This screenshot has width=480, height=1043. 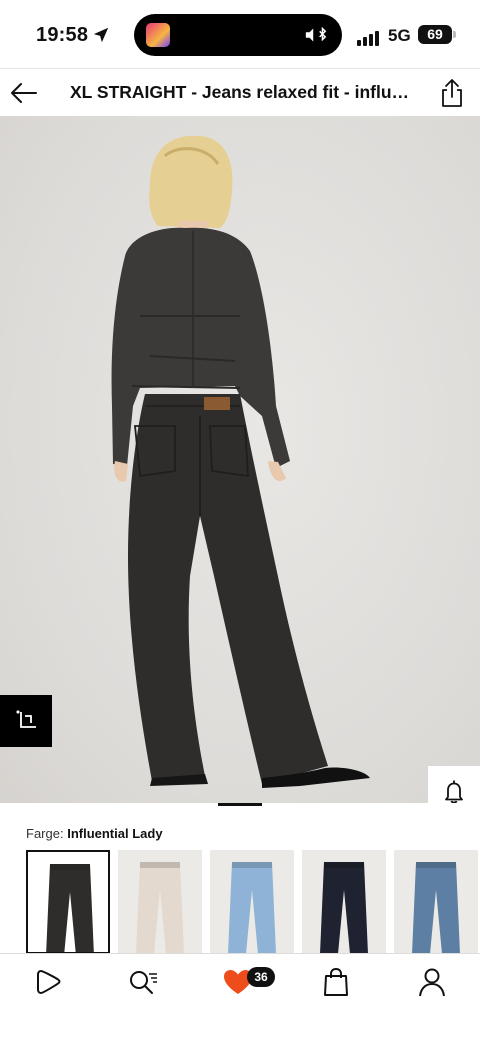 I want to click on battery-icon: 69, so click(x=435, y=34).